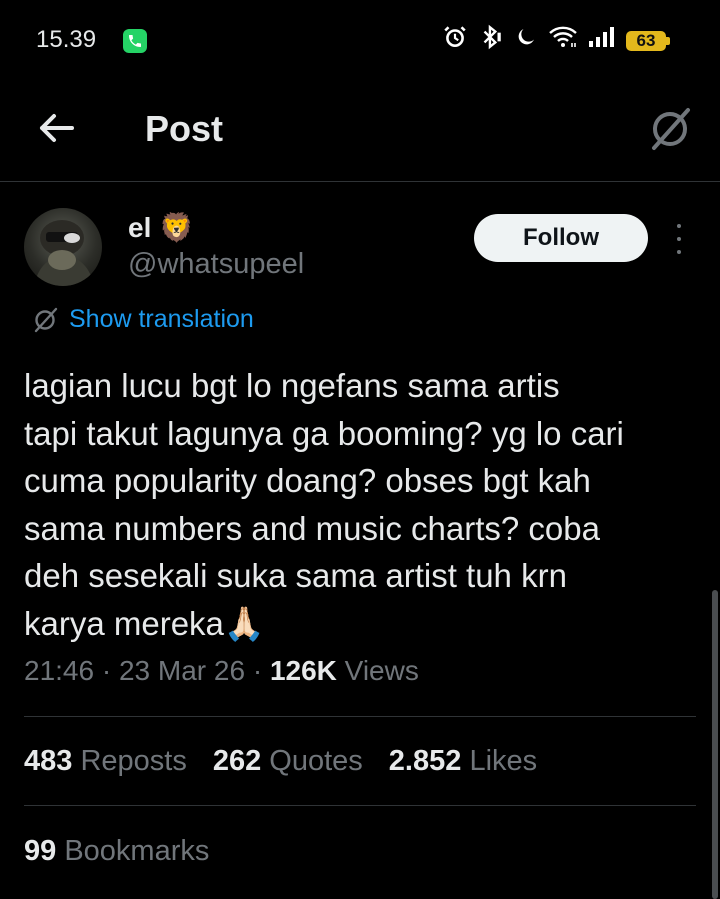 This screenshot has height=899, width=720. Describe the element at coordinates (679, 239) in the screenshot. I see `more-options-icon` at that location.